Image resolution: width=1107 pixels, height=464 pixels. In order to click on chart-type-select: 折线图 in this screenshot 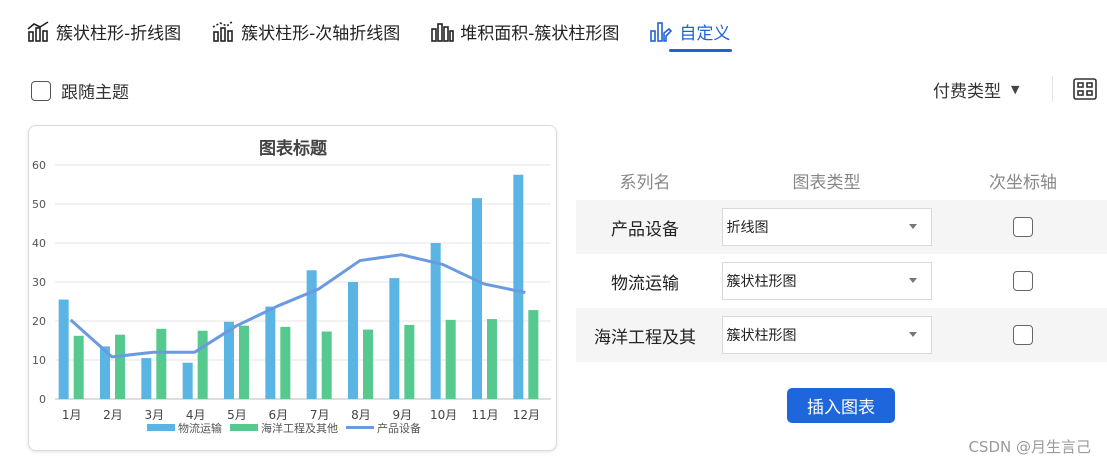, I will do `click(826, 227)`.